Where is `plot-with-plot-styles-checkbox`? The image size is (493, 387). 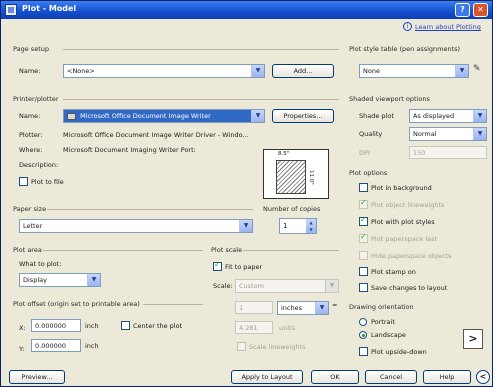
plot-with-plot-styles-checkbox is located at coordinates (363, 220).